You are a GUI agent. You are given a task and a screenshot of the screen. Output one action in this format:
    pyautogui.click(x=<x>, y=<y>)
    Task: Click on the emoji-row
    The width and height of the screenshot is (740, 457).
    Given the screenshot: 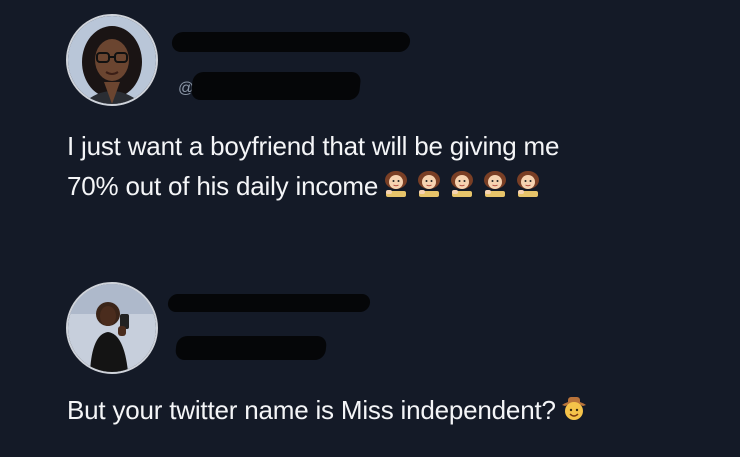 What is the action you would take?
    pyautogui.click(x=460, y=186)
    